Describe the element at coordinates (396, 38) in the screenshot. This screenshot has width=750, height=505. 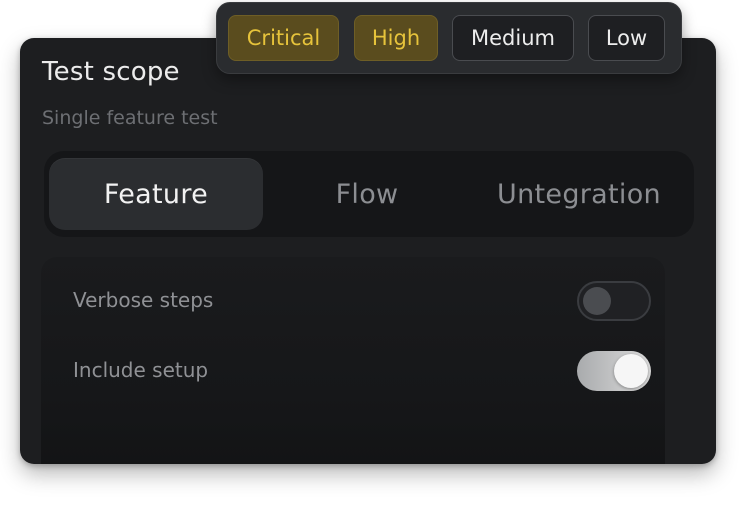
I see `priority-chip-high: High` at that location.